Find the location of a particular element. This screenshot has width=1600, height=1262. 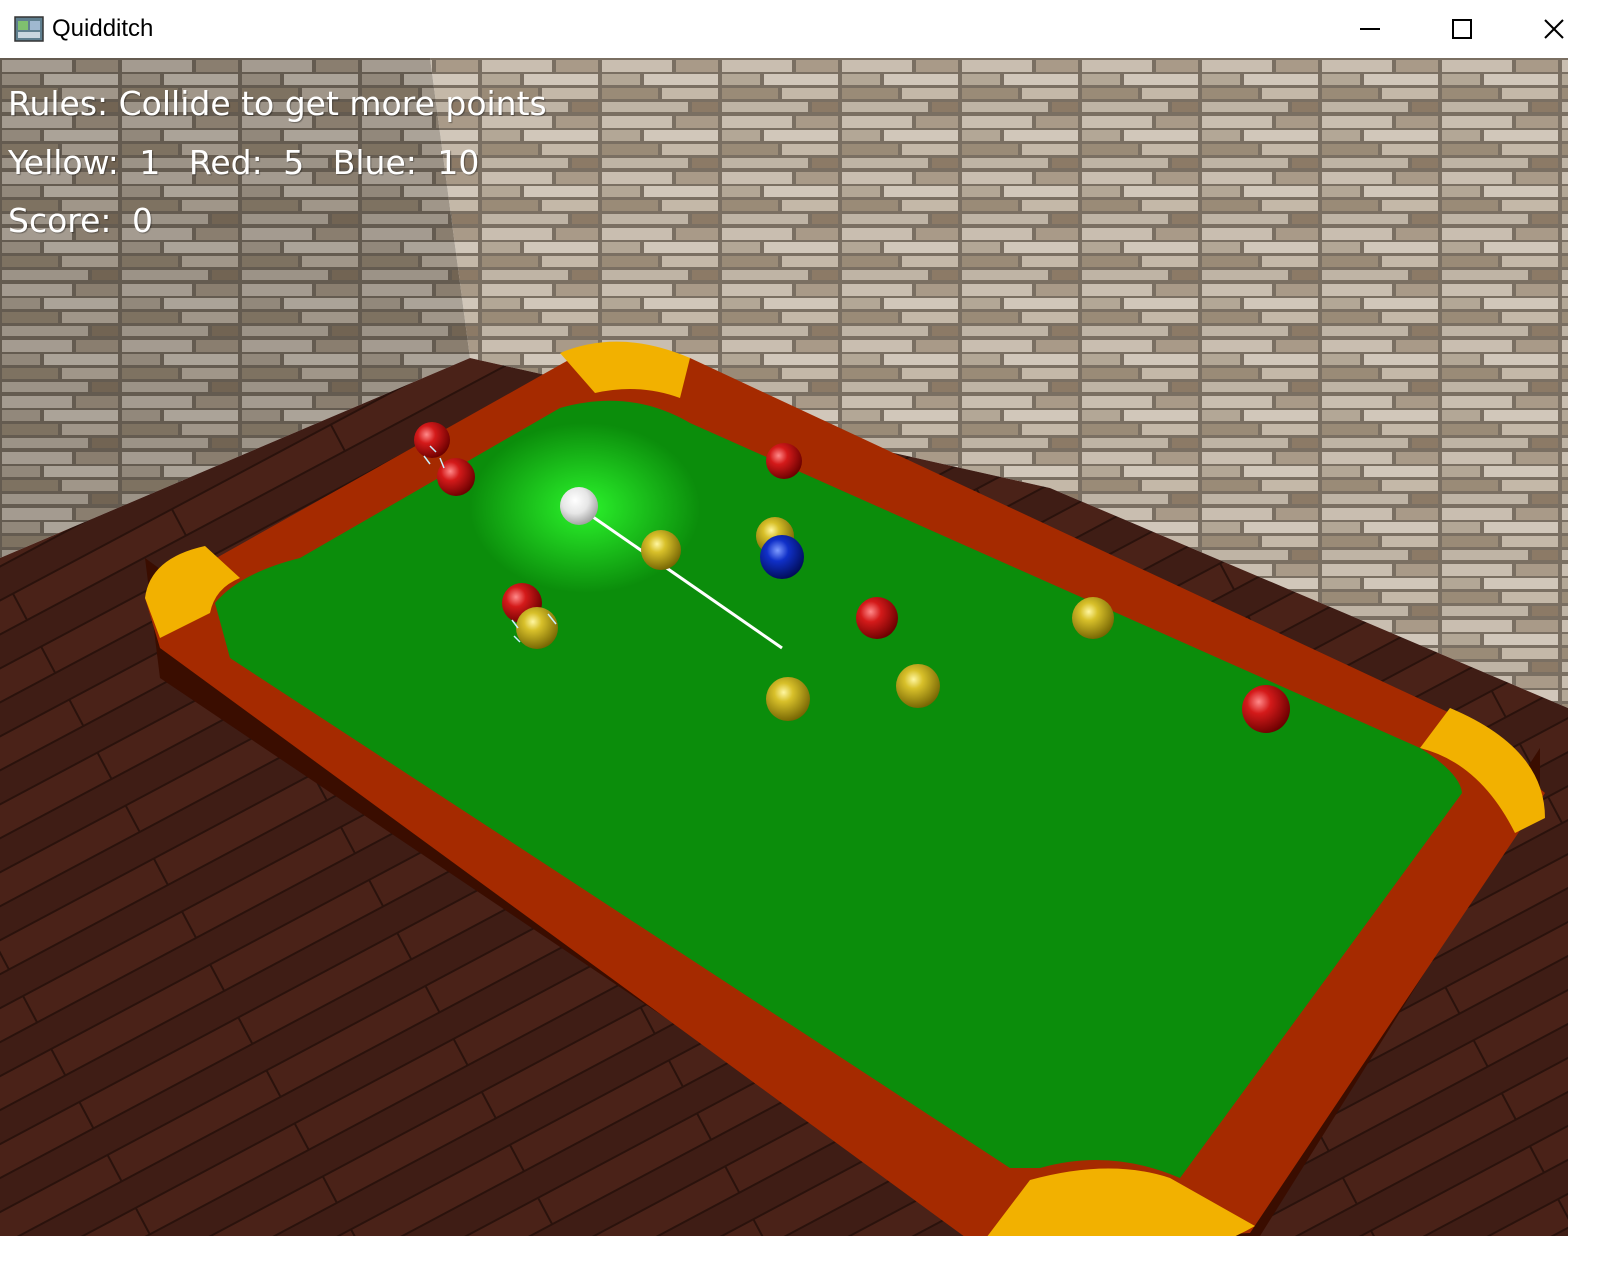

points-legend: Yellow: 1 Red: 5 Blue: 10 is located at coordinates (243, 162).